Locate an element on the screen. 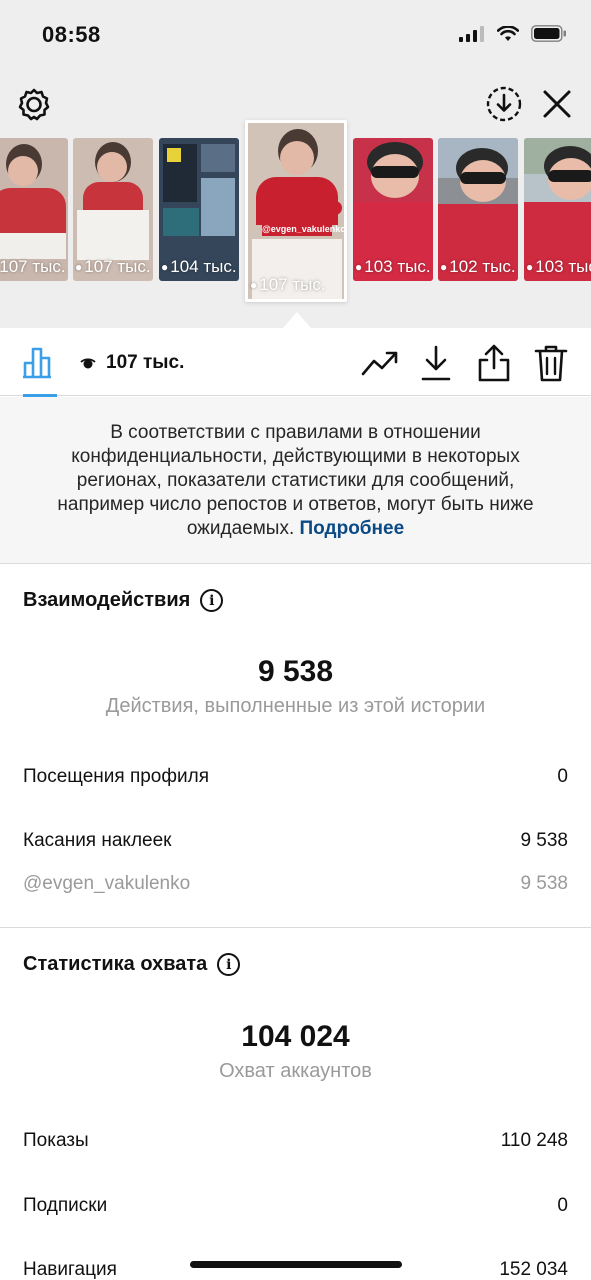 The height and width of the screenshot is (1280, 591). status-bar: 08:58 is located at coordinates (295, 36).